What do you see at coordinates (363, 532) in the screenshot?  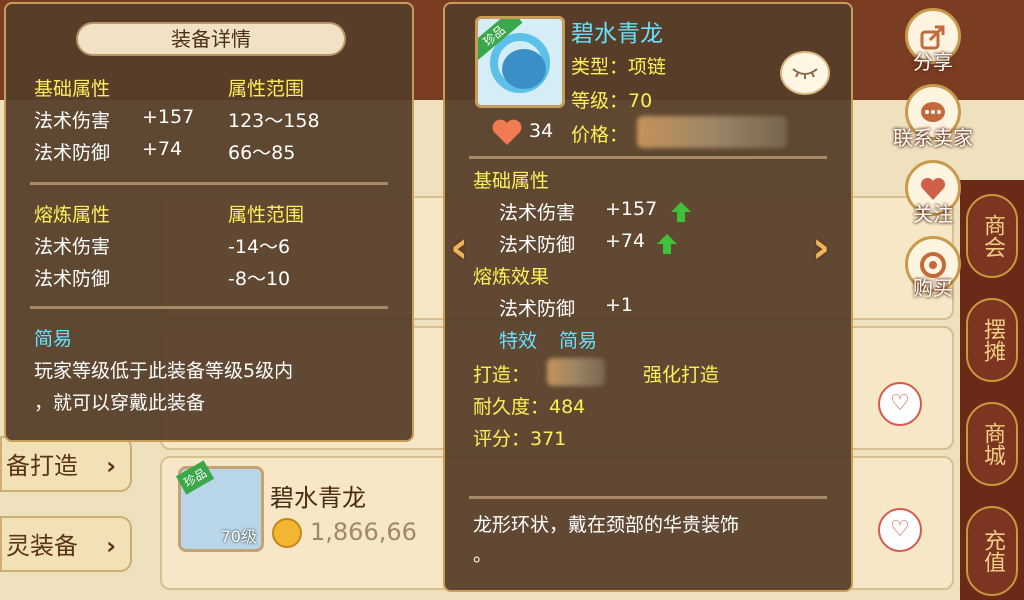 I see `item-price: 1,866,66` at bounding box center [363, 532].